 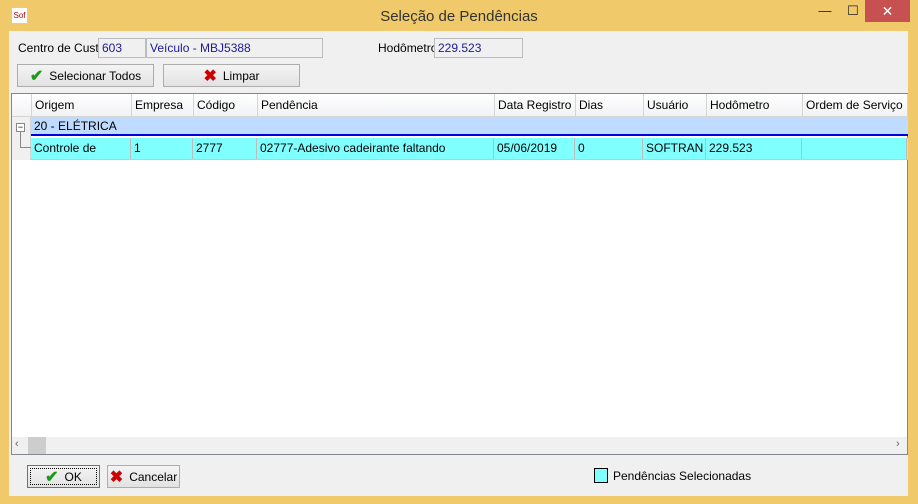 What do you see at coordinates (459, 16) in the screenshot?
I see `window-title: Seleção de Pendências` at bounding box center [459, 16].